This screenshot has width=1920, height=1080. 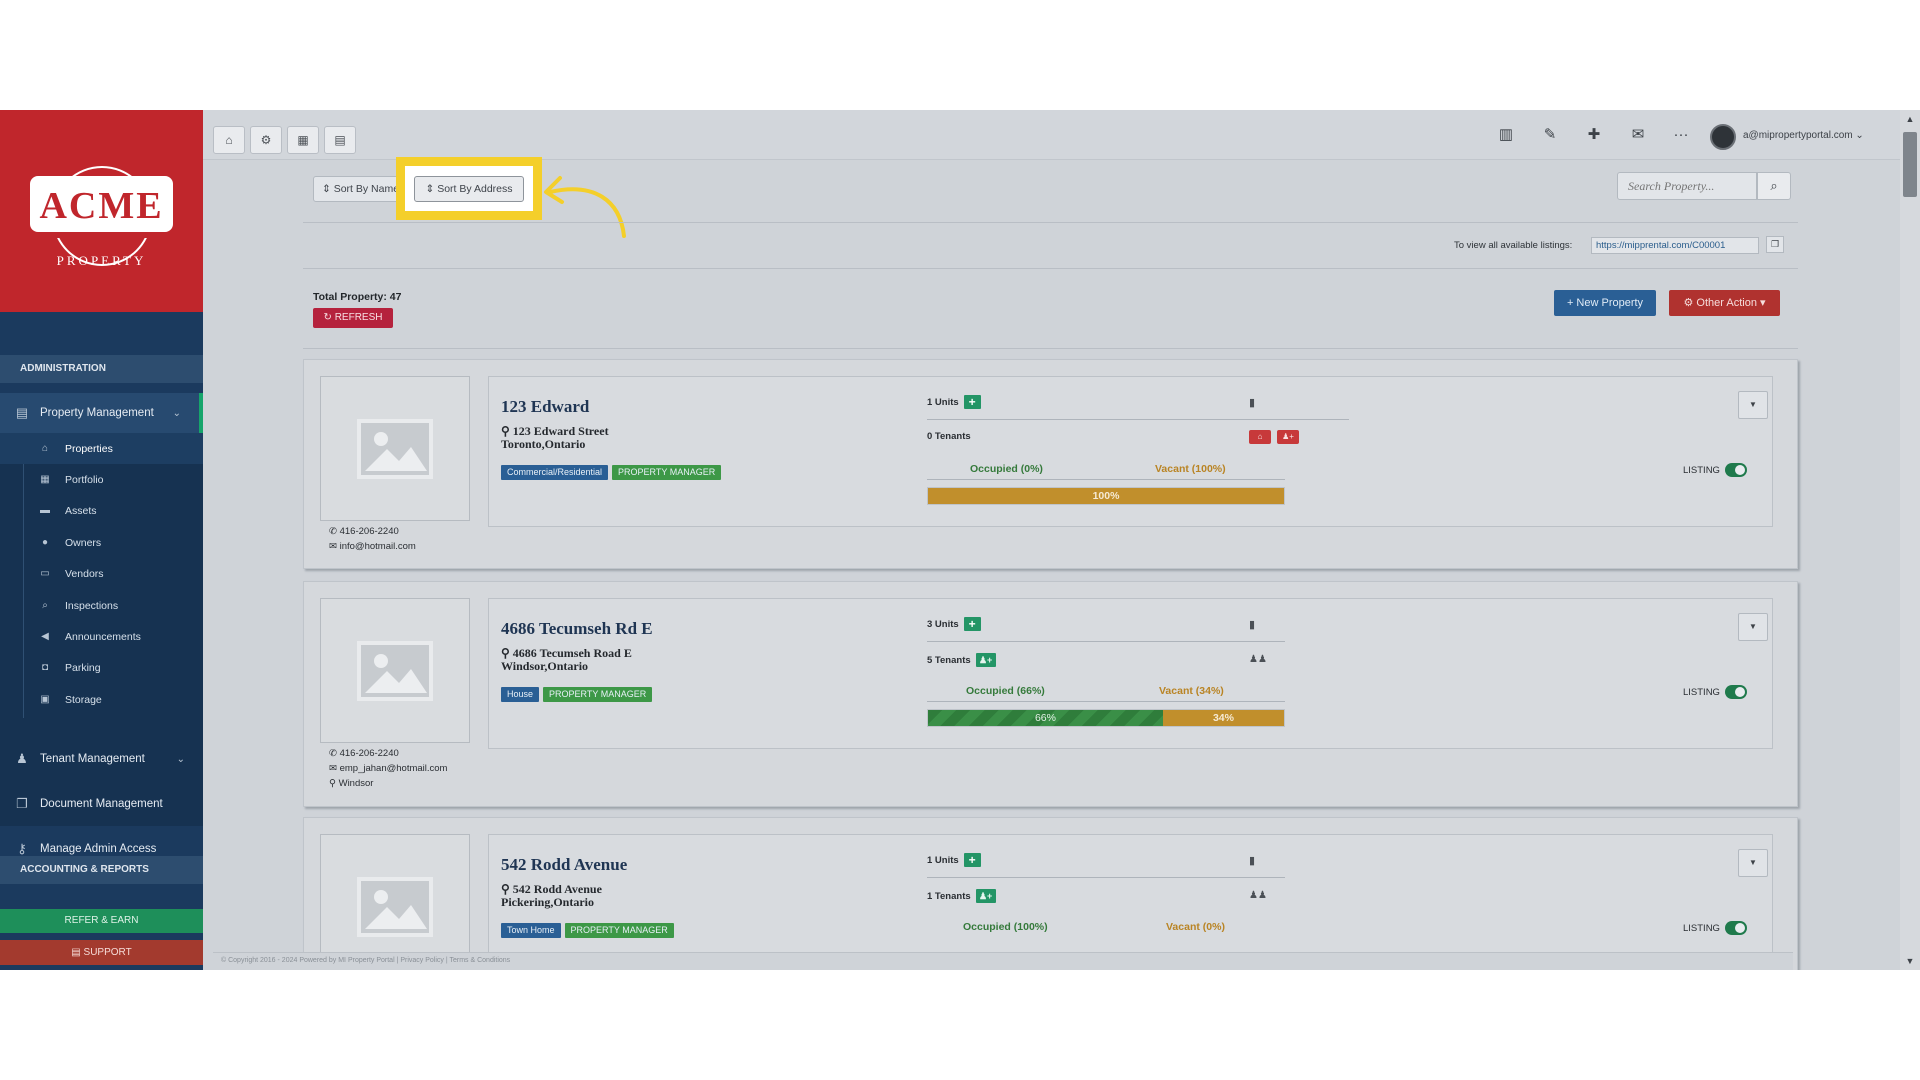 What do you see at coordinates (1288, 437) in the screenshot?
I see `add-tenant-icon: ♟+` at bounding box center [1288, 437].